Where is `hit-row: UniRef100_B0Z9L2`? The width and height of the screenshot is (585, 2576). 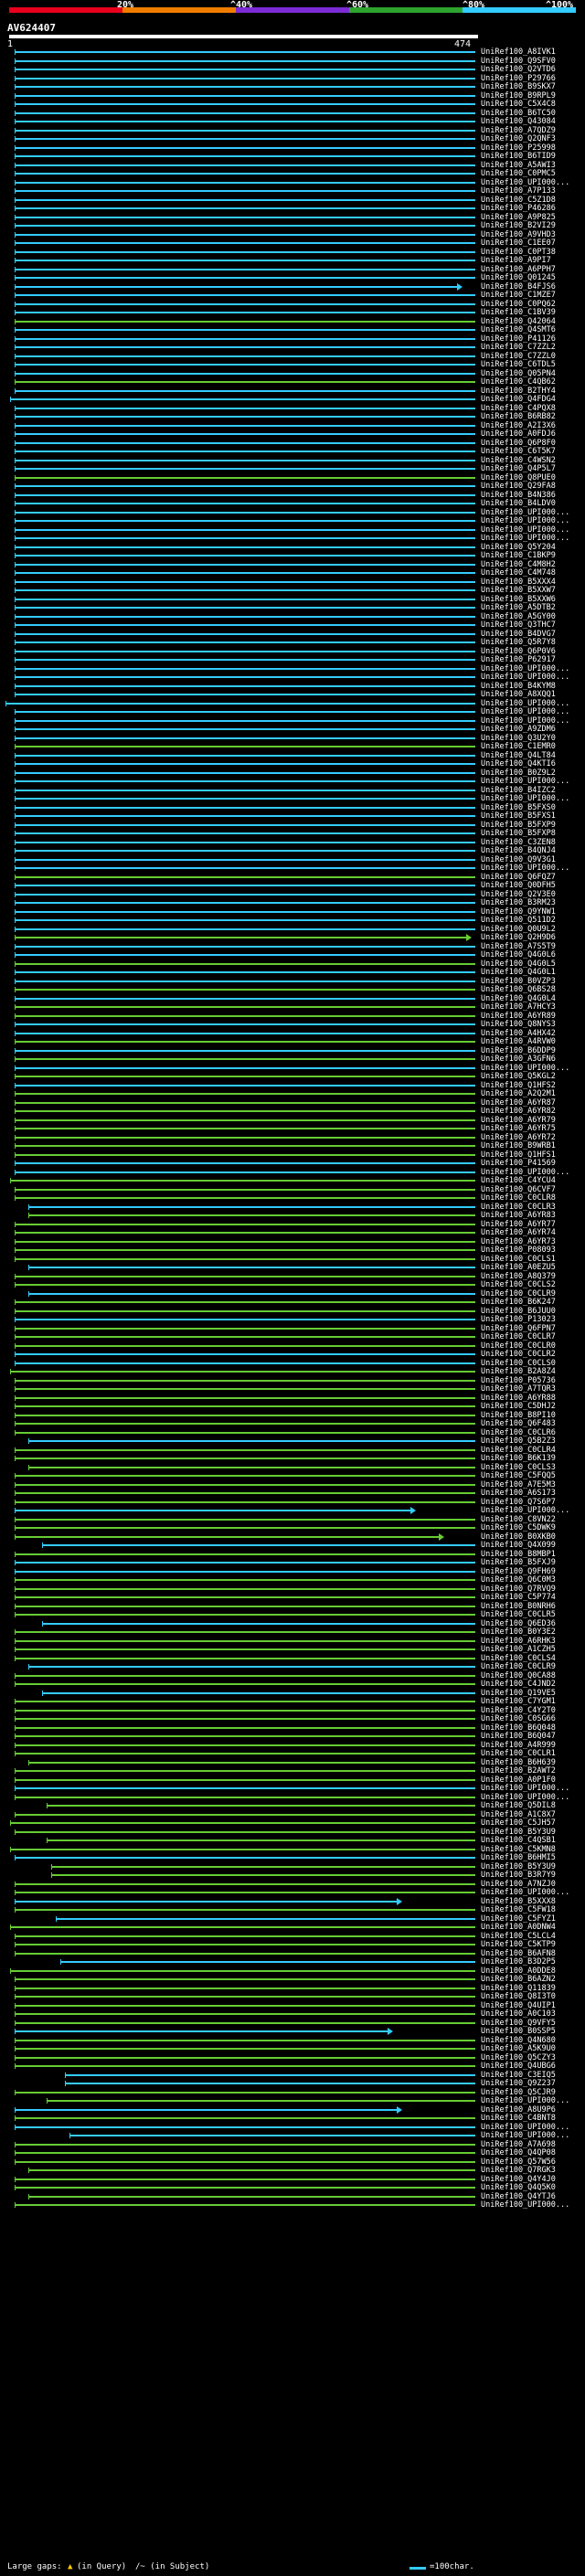
hit-row: UniRef100_B0Z9L2 is located at coordinates (293, 773).